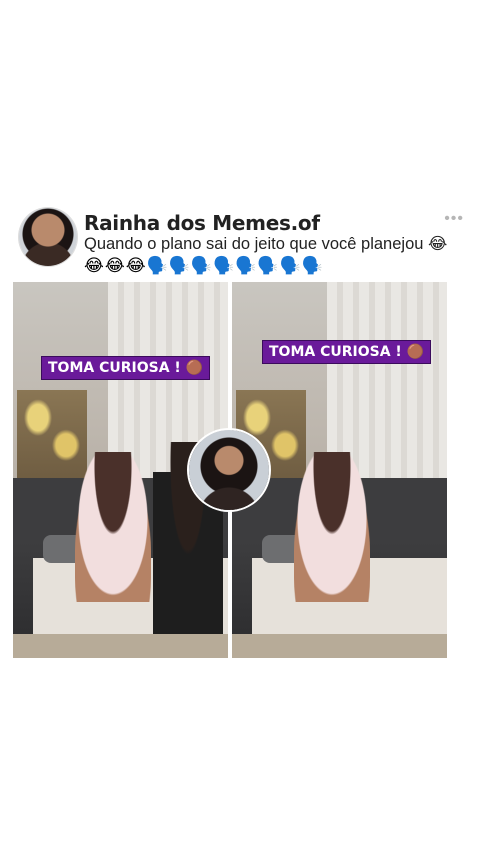 This screenshot has width=480, height=854. Describe the element at coordinates (126, 368) in the screenshot. I see `left-caption-label: TOMA CURIOSA ! 🟤` at that location.